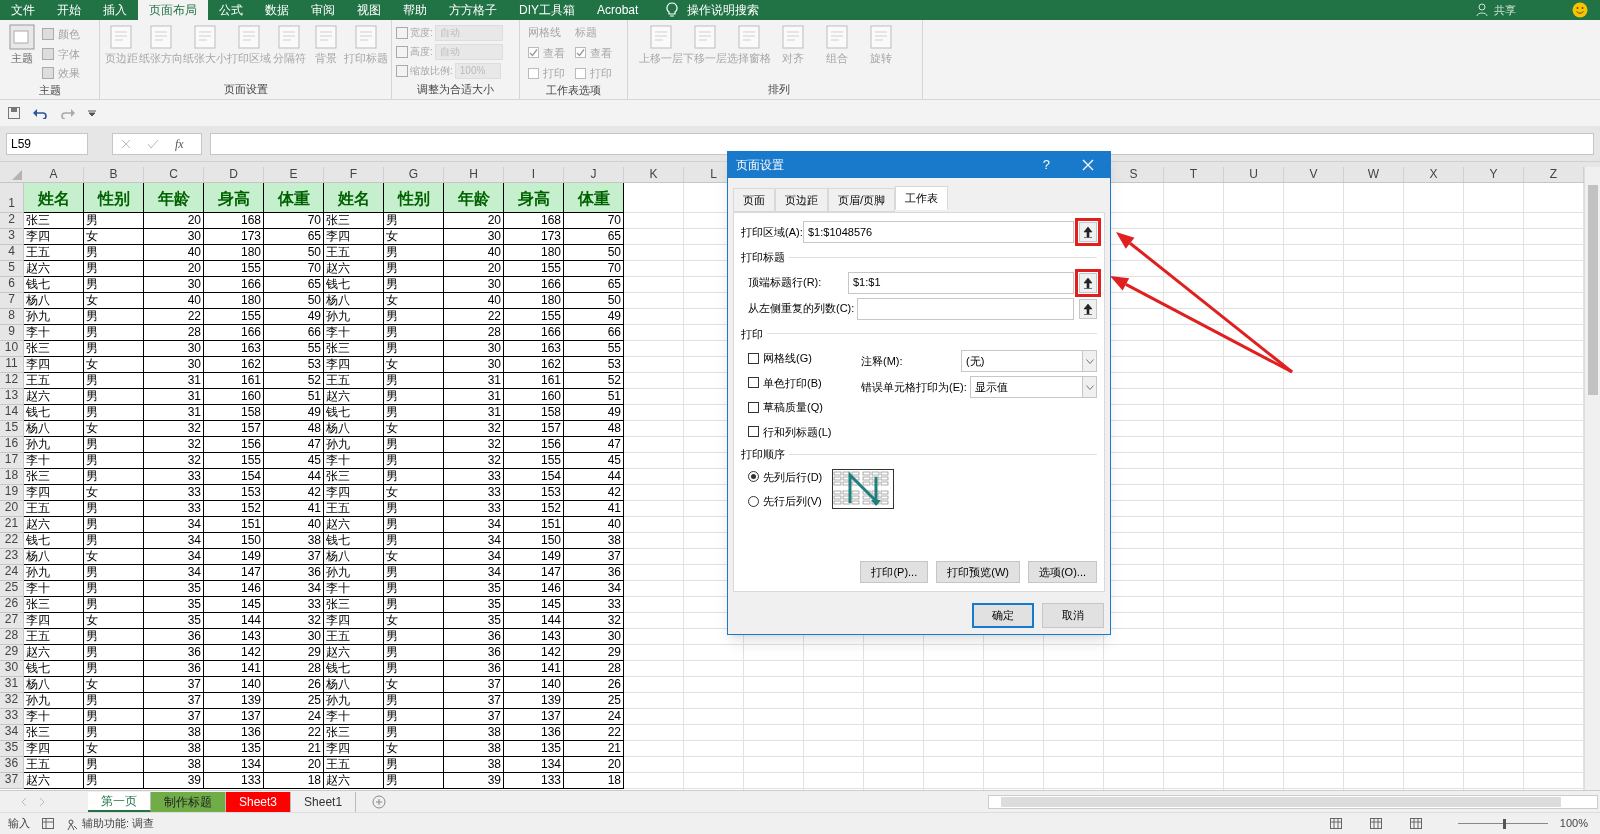 The image size is (1600, 834). I want to click on row-header: 33, so click(12, 717).